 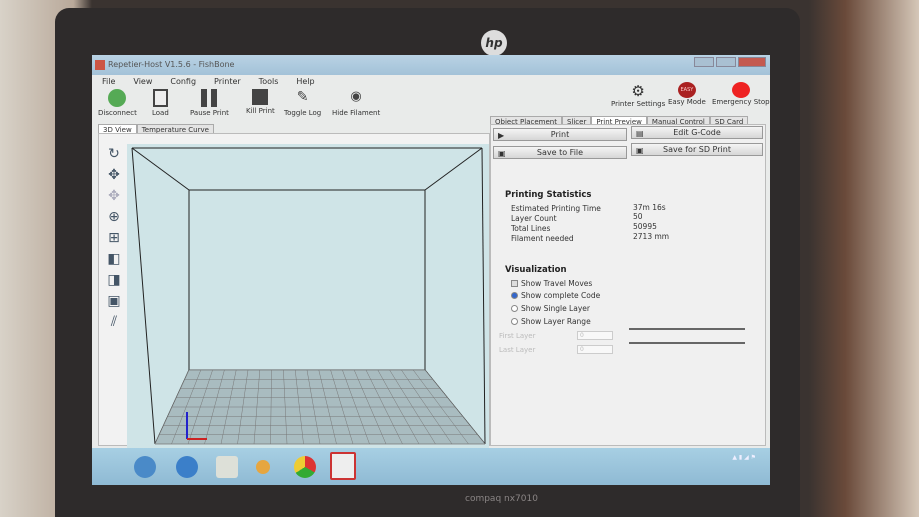 What do you see at coordinates (686, 90) in the screenshot?
I see `easy-icon: EASY` at bounding box center [686, 90].